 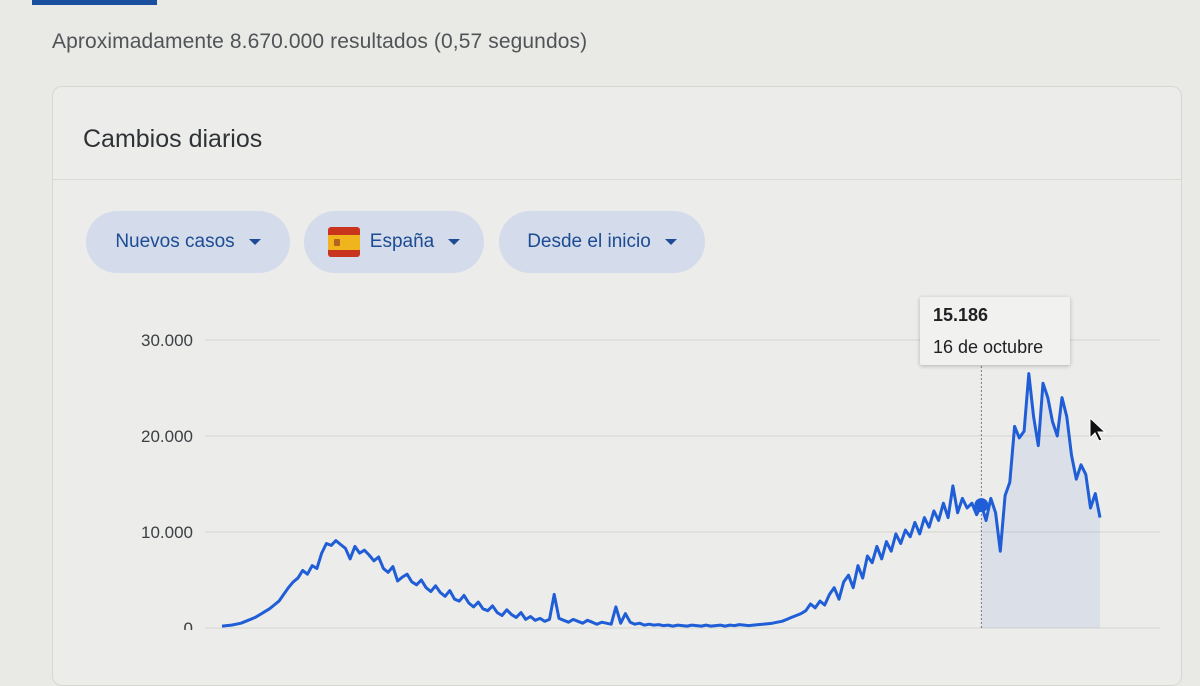 I want to click on tooltip-value: 15.186, so click(x=961, y=315).